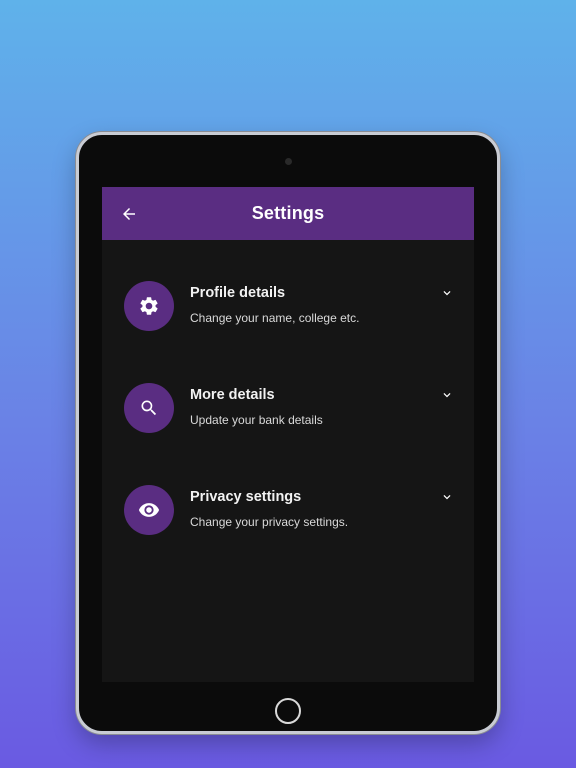 Image resolution: width=576 pixels, height=768 pixels. I want to click on arrow-left-icon, so click(129, 213).